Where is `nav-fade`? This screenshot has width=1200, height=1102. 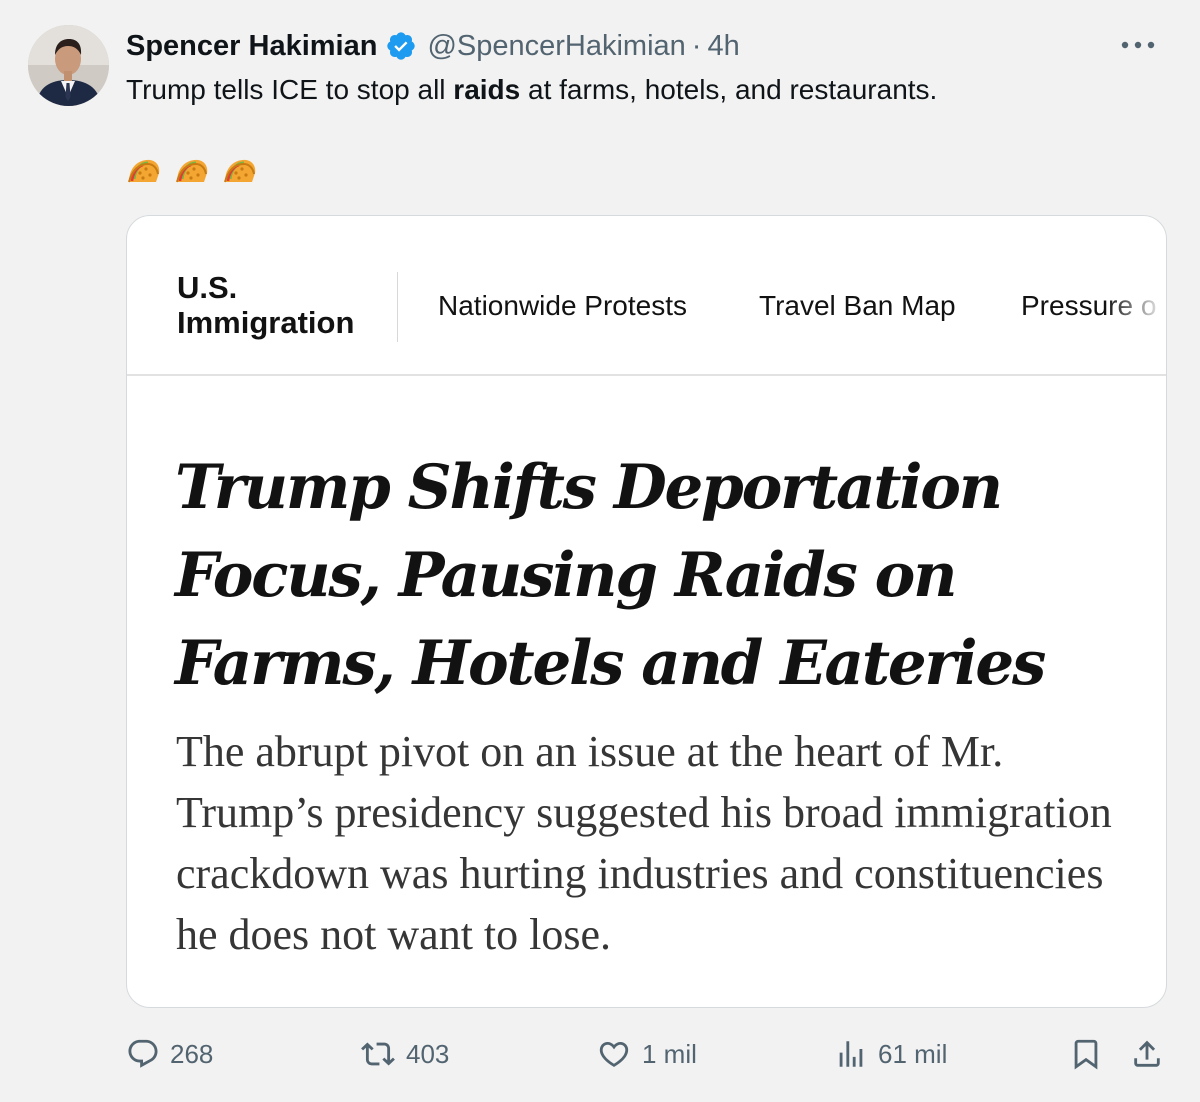
nav-fade is located at coordinates (1136, 306).